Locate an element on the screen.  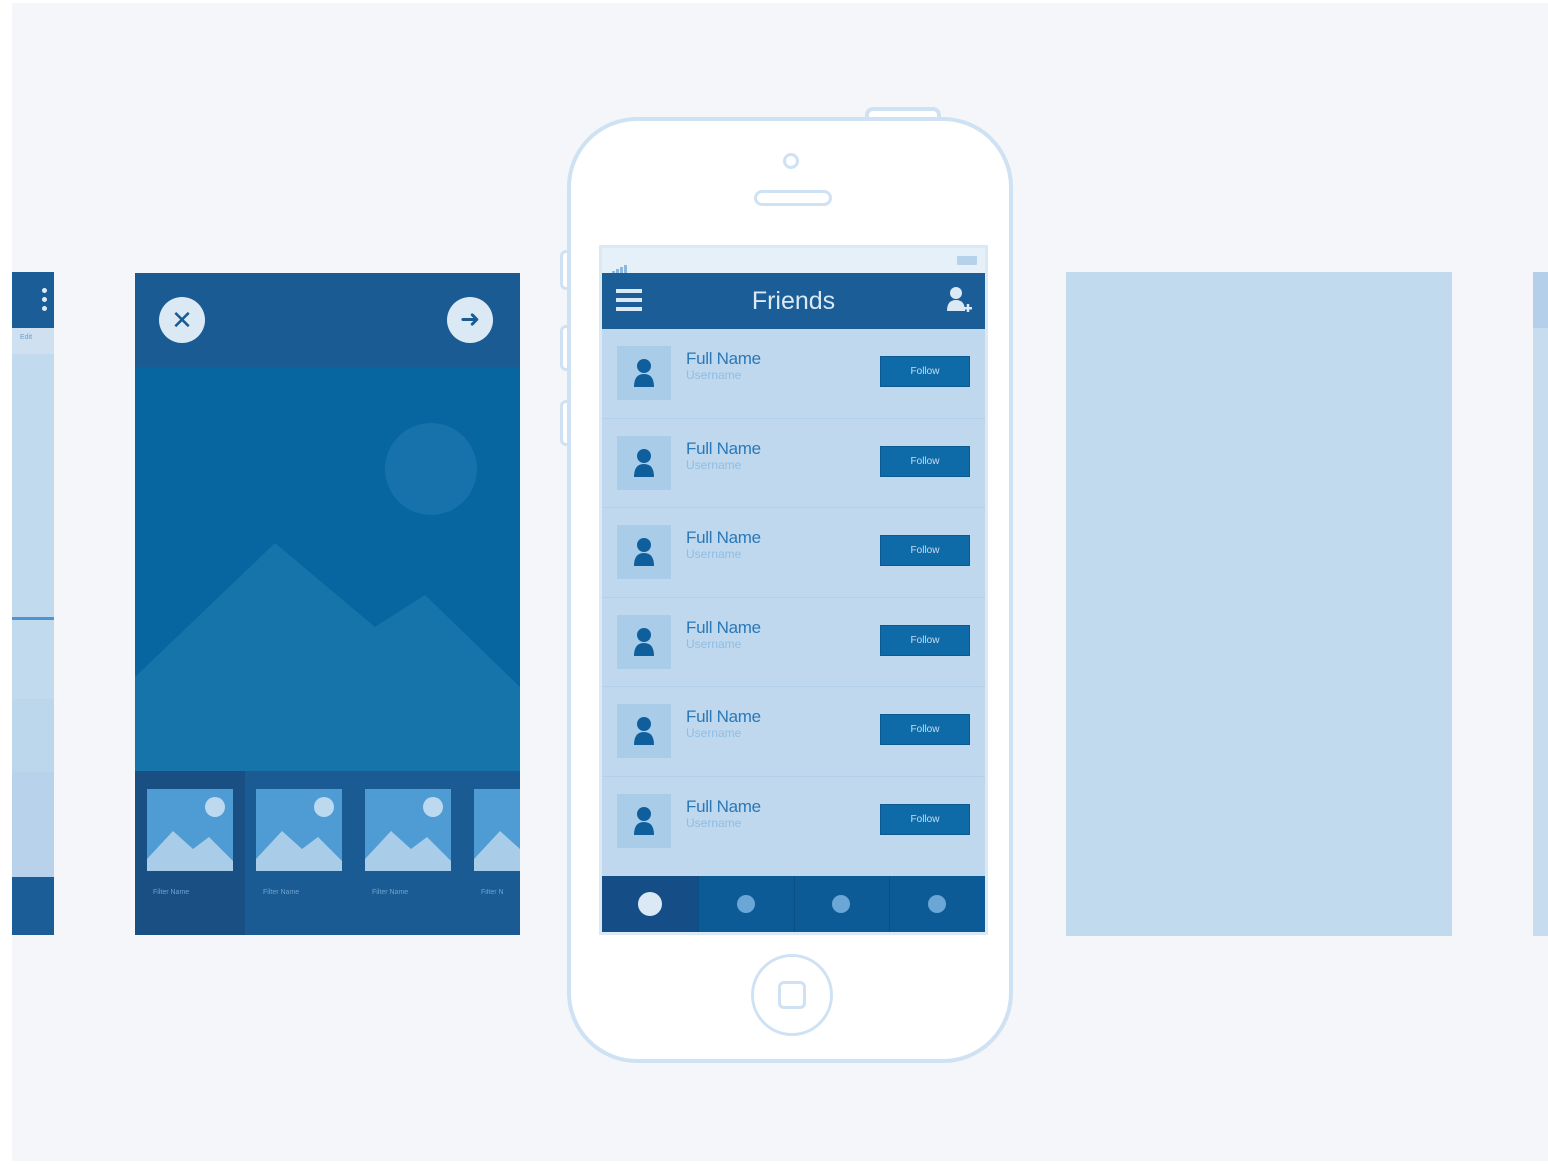
left-partial-footer is located at coordinates (33, 906).